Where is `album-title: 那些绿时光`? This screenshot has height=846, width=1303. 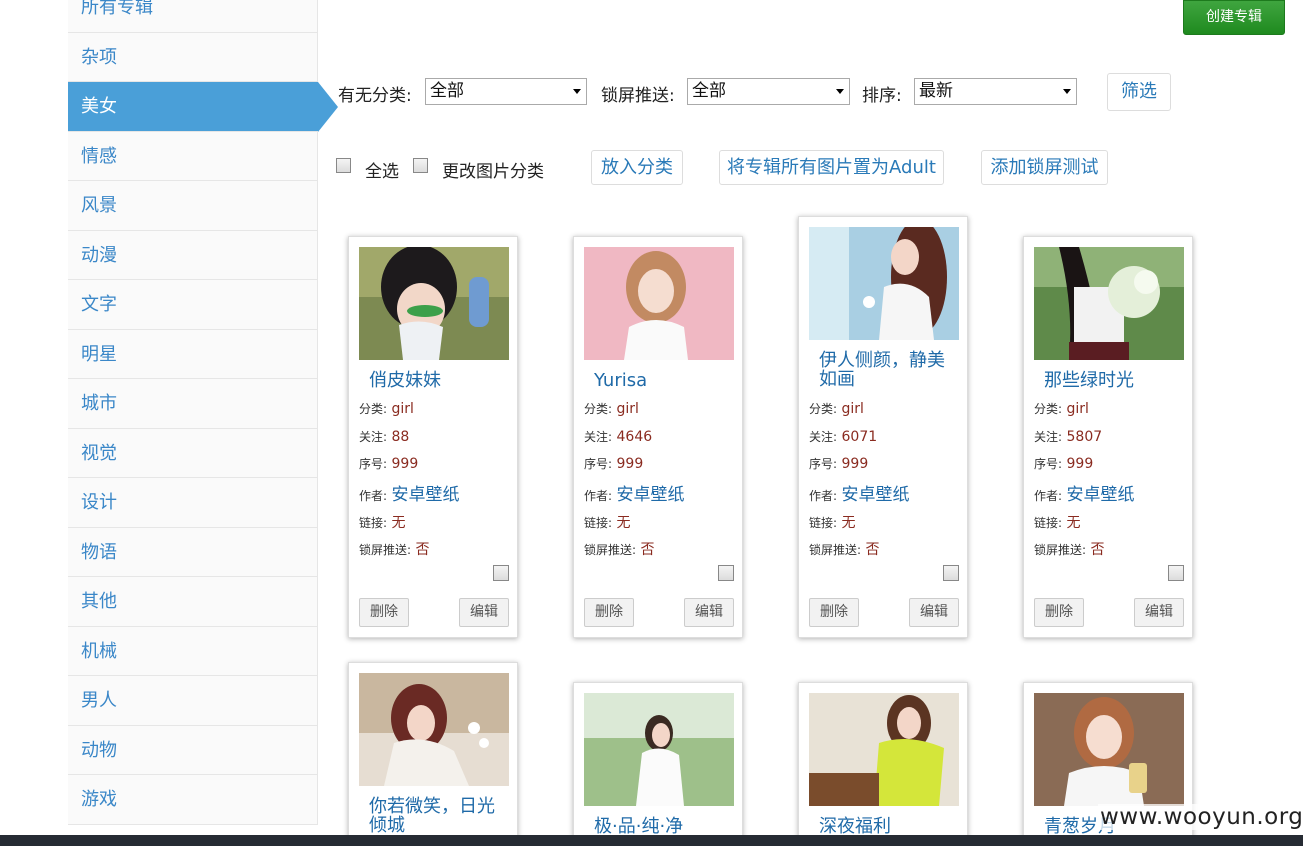 album-title: 那些绿时光 is located at coordinates (1114, 380).